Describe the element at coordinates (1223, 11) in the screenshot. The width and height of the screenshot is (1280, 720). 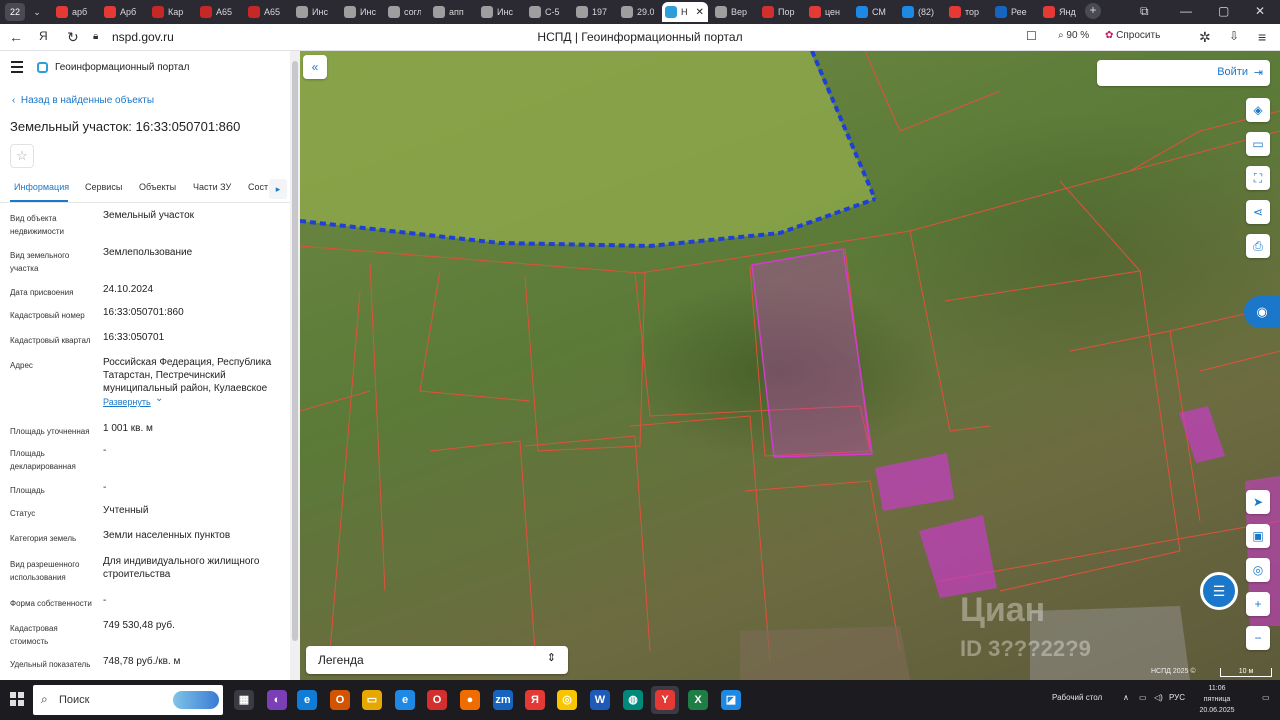
I see `maximize-button: ▢` at that location.